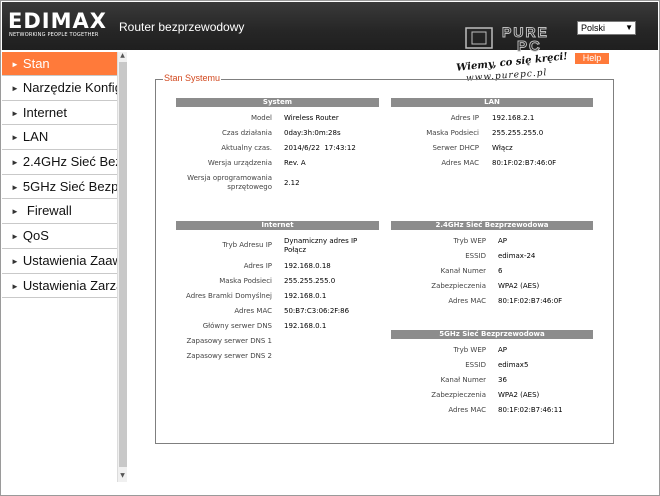 This screenshot has height=496, width=660. Describe the element at coordinates (45, 112) in the screenshot. I see `sidebar-item-label: Internet` at that location.